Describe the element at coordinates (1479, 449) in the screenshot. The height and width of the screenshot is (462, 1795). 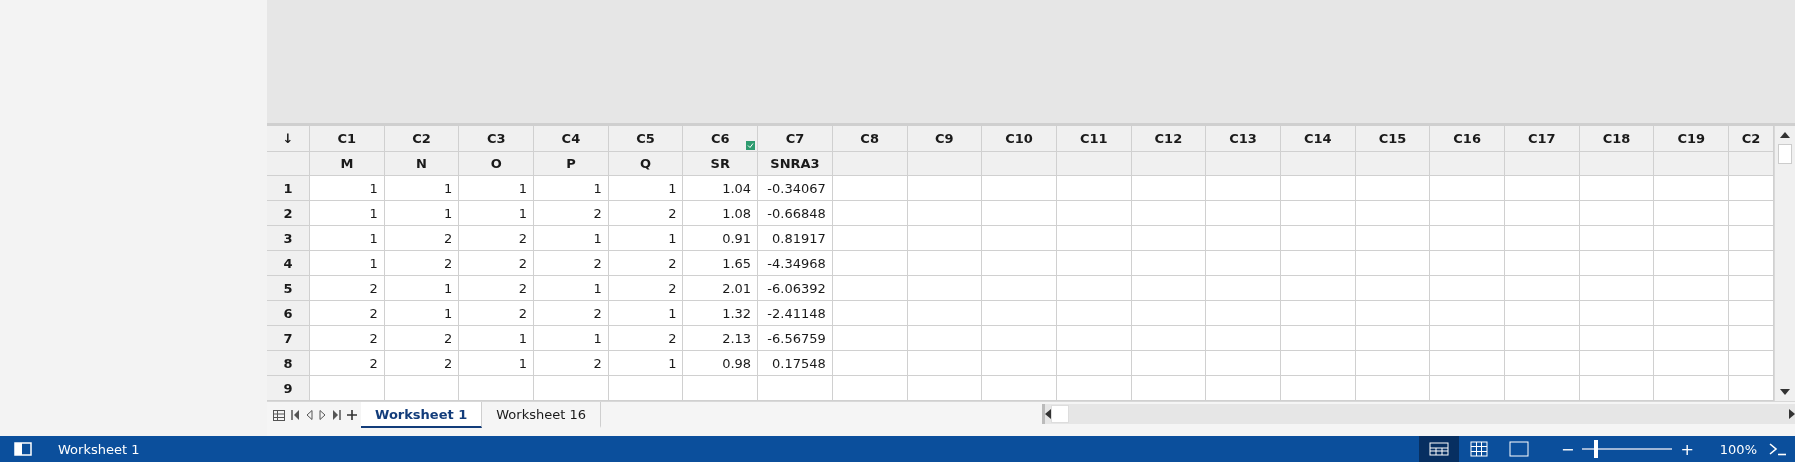
I see `grid-view-icon` at that location.